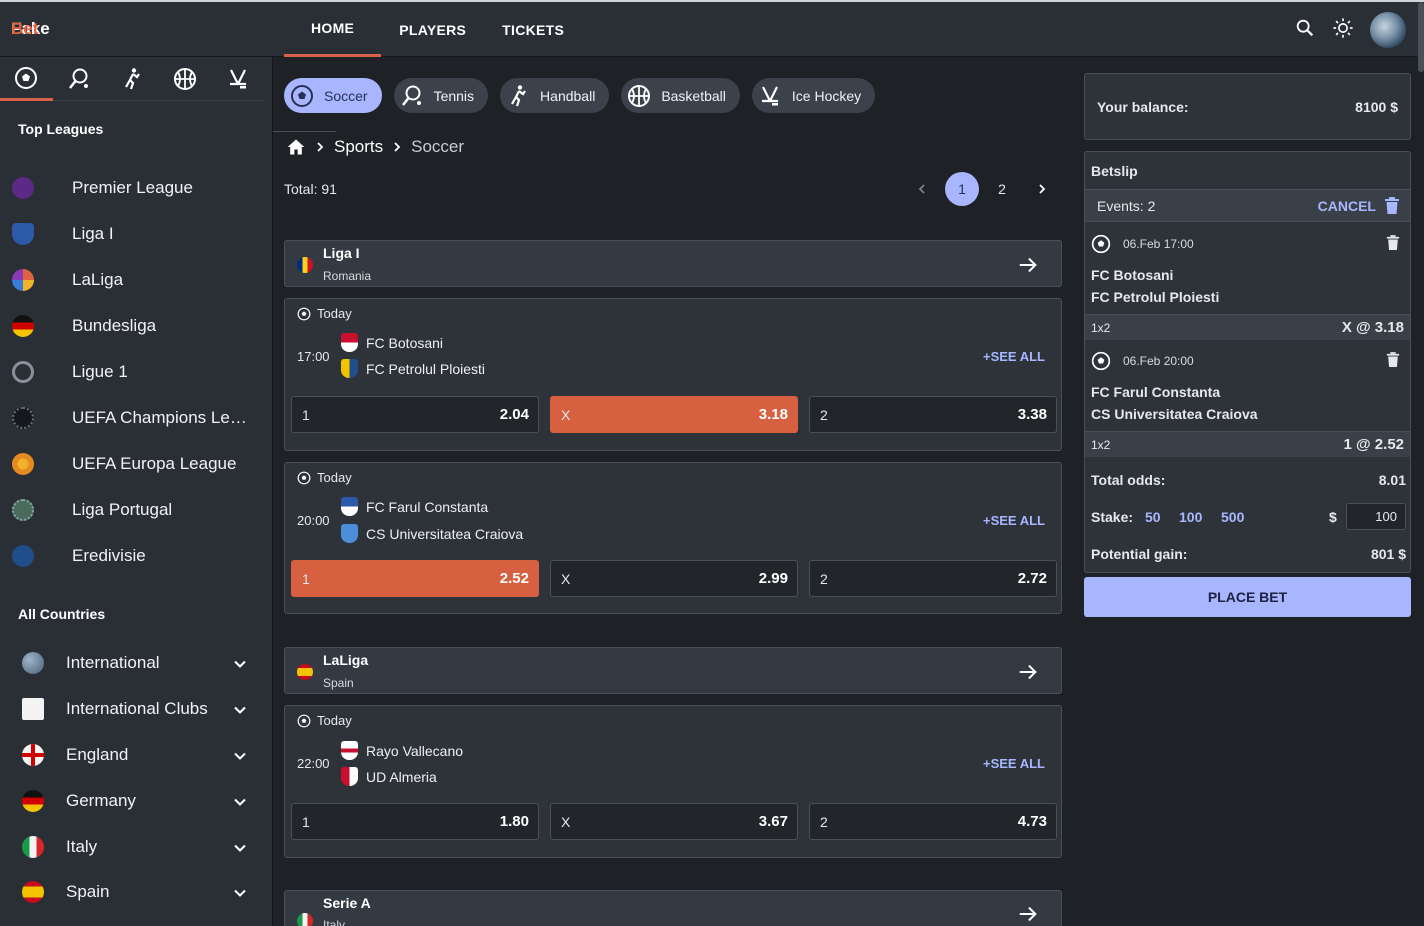 The image size is (1424, 926). I want to click on sport-tab-tennis, so click(79, 79).